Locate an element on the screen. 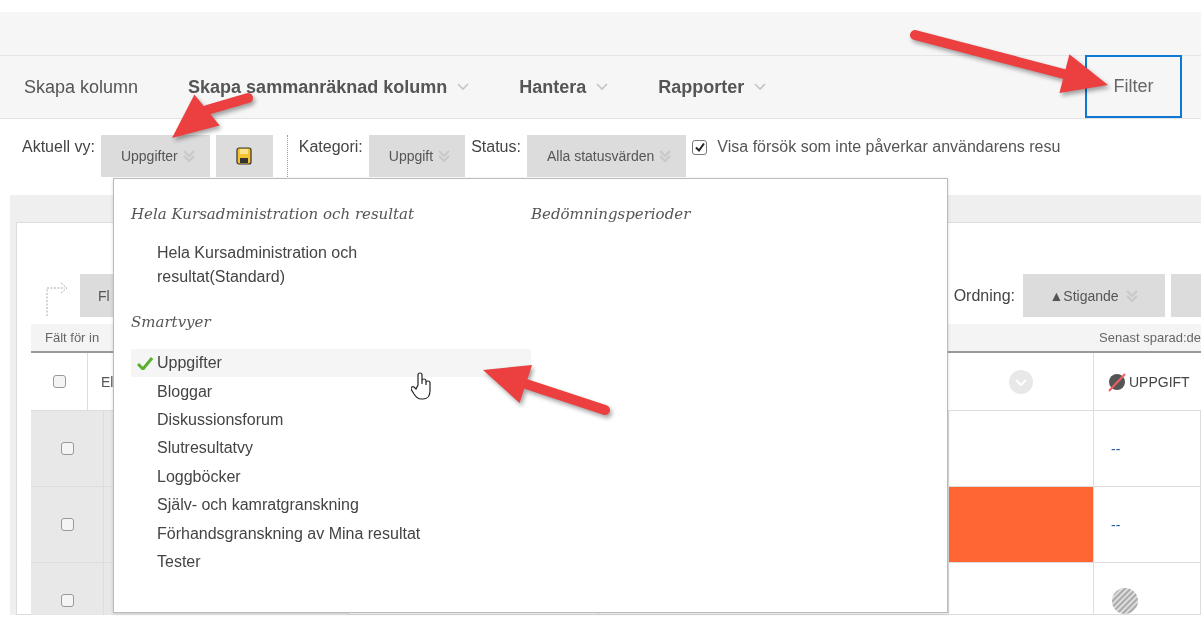 This screenshot has width=1201, height=624. field-label: Kategori: is located at coordinates (330, 147).